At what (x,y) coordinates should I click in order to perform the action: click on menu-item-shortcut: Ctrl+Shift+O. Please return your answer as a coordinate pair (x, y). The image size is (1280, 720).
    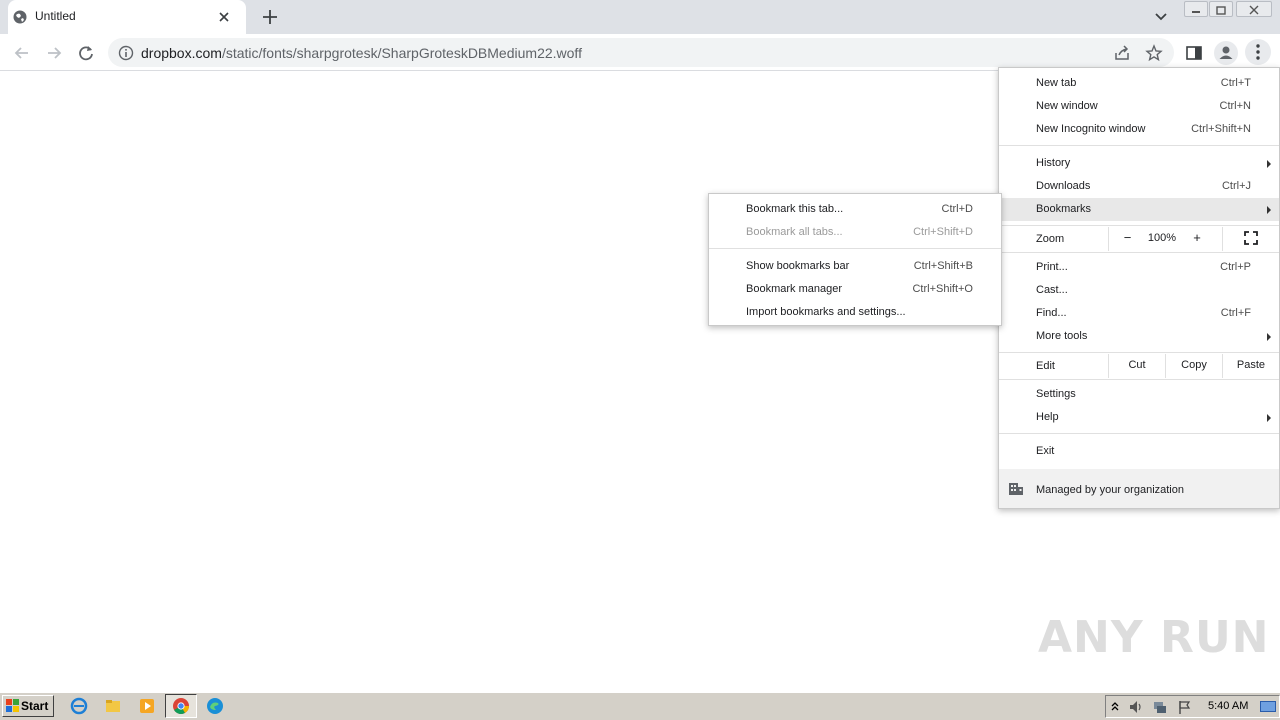
    Looking at the image, I should click on (942, 289).